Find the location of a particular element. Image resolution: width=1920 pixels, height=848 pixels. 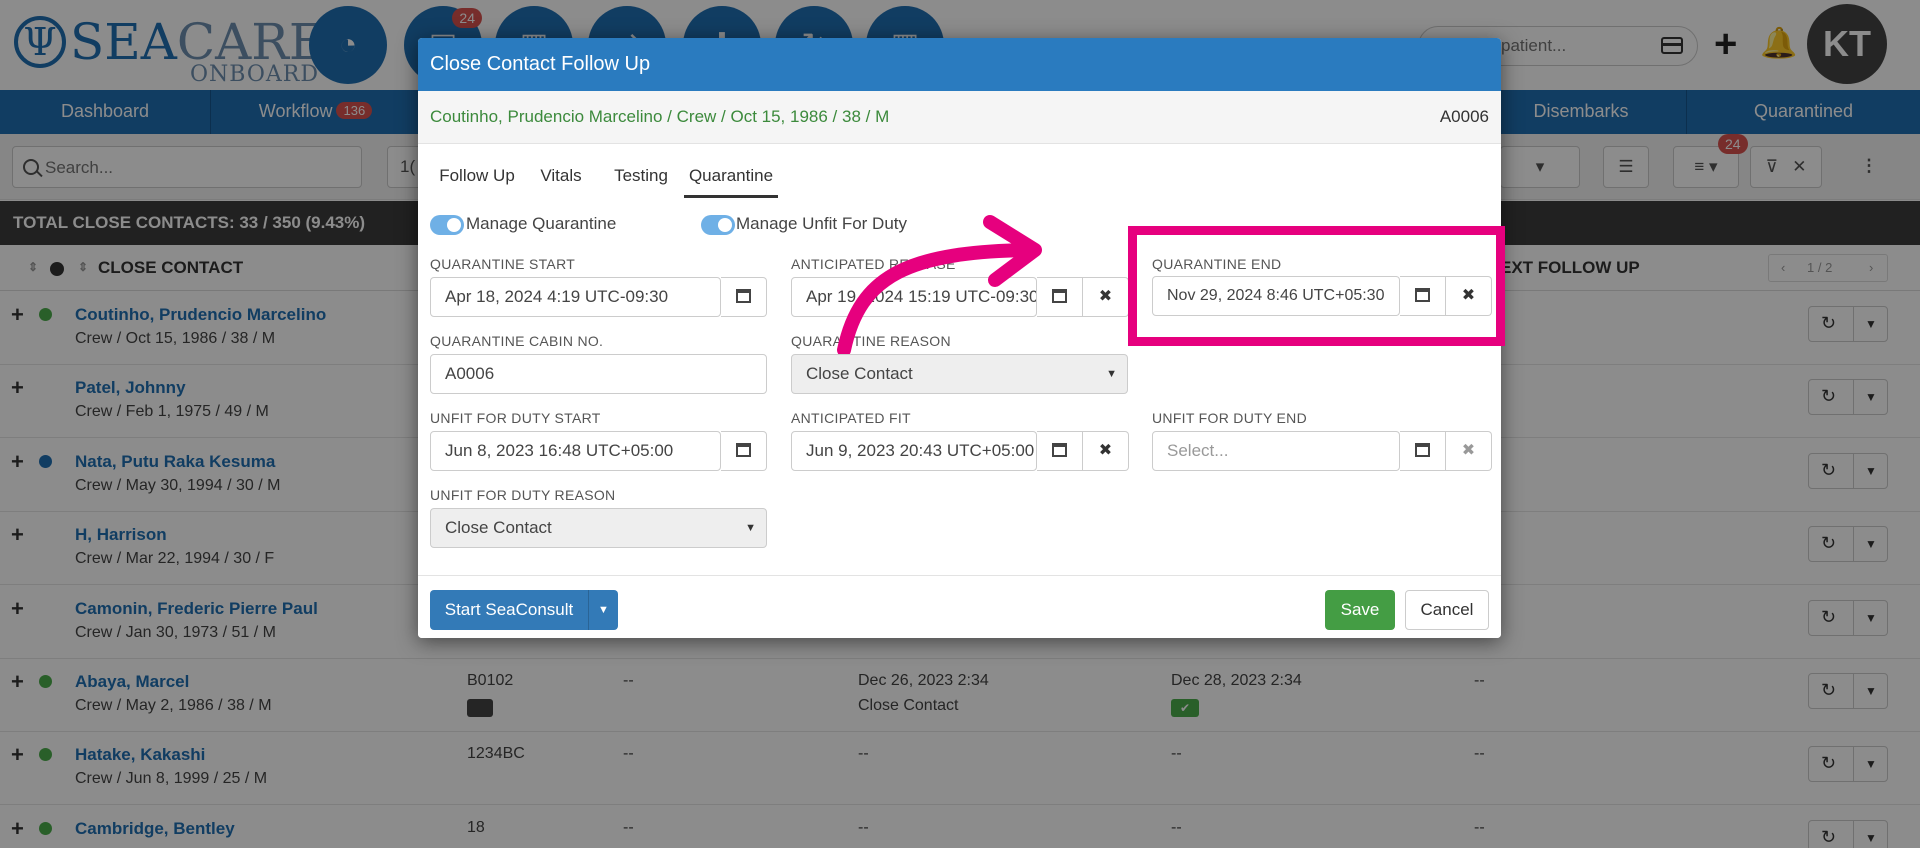

anticipated-fit-label: ANTICIPATED FIT is located at coordinates (851, 418).